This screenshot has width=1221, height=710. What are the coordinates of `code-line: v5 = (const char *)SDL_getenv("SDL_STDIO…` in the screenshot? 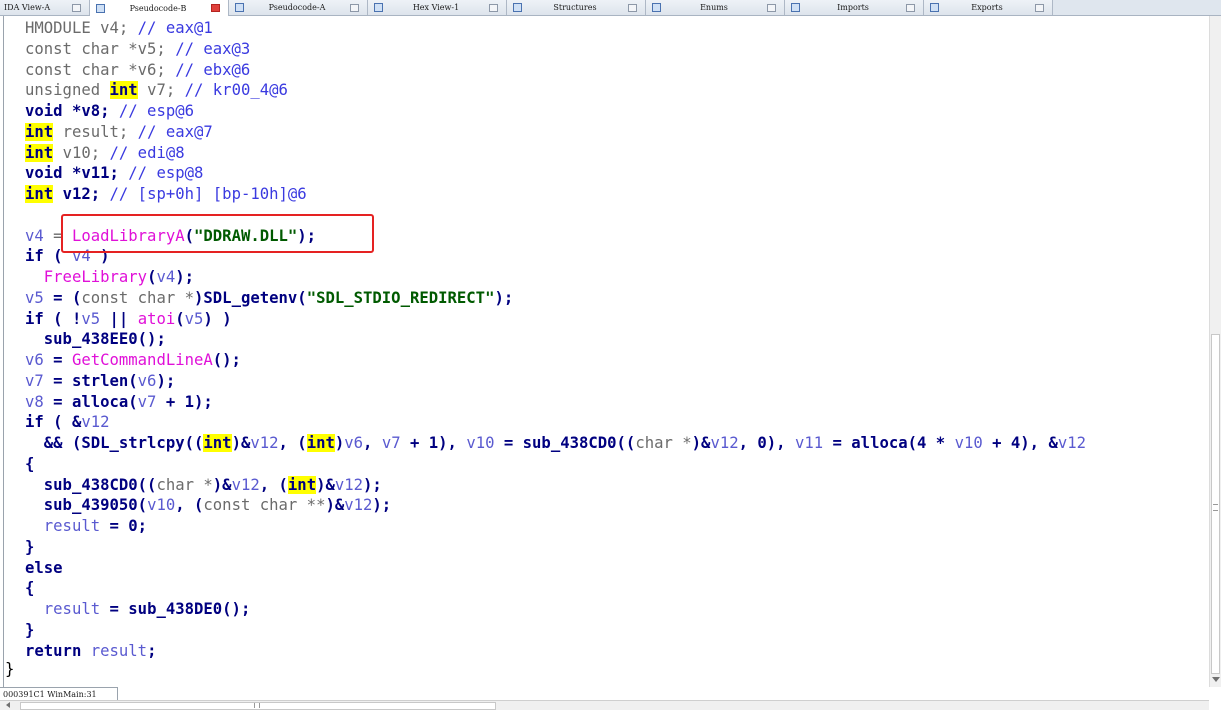 It's located at (555, 298).